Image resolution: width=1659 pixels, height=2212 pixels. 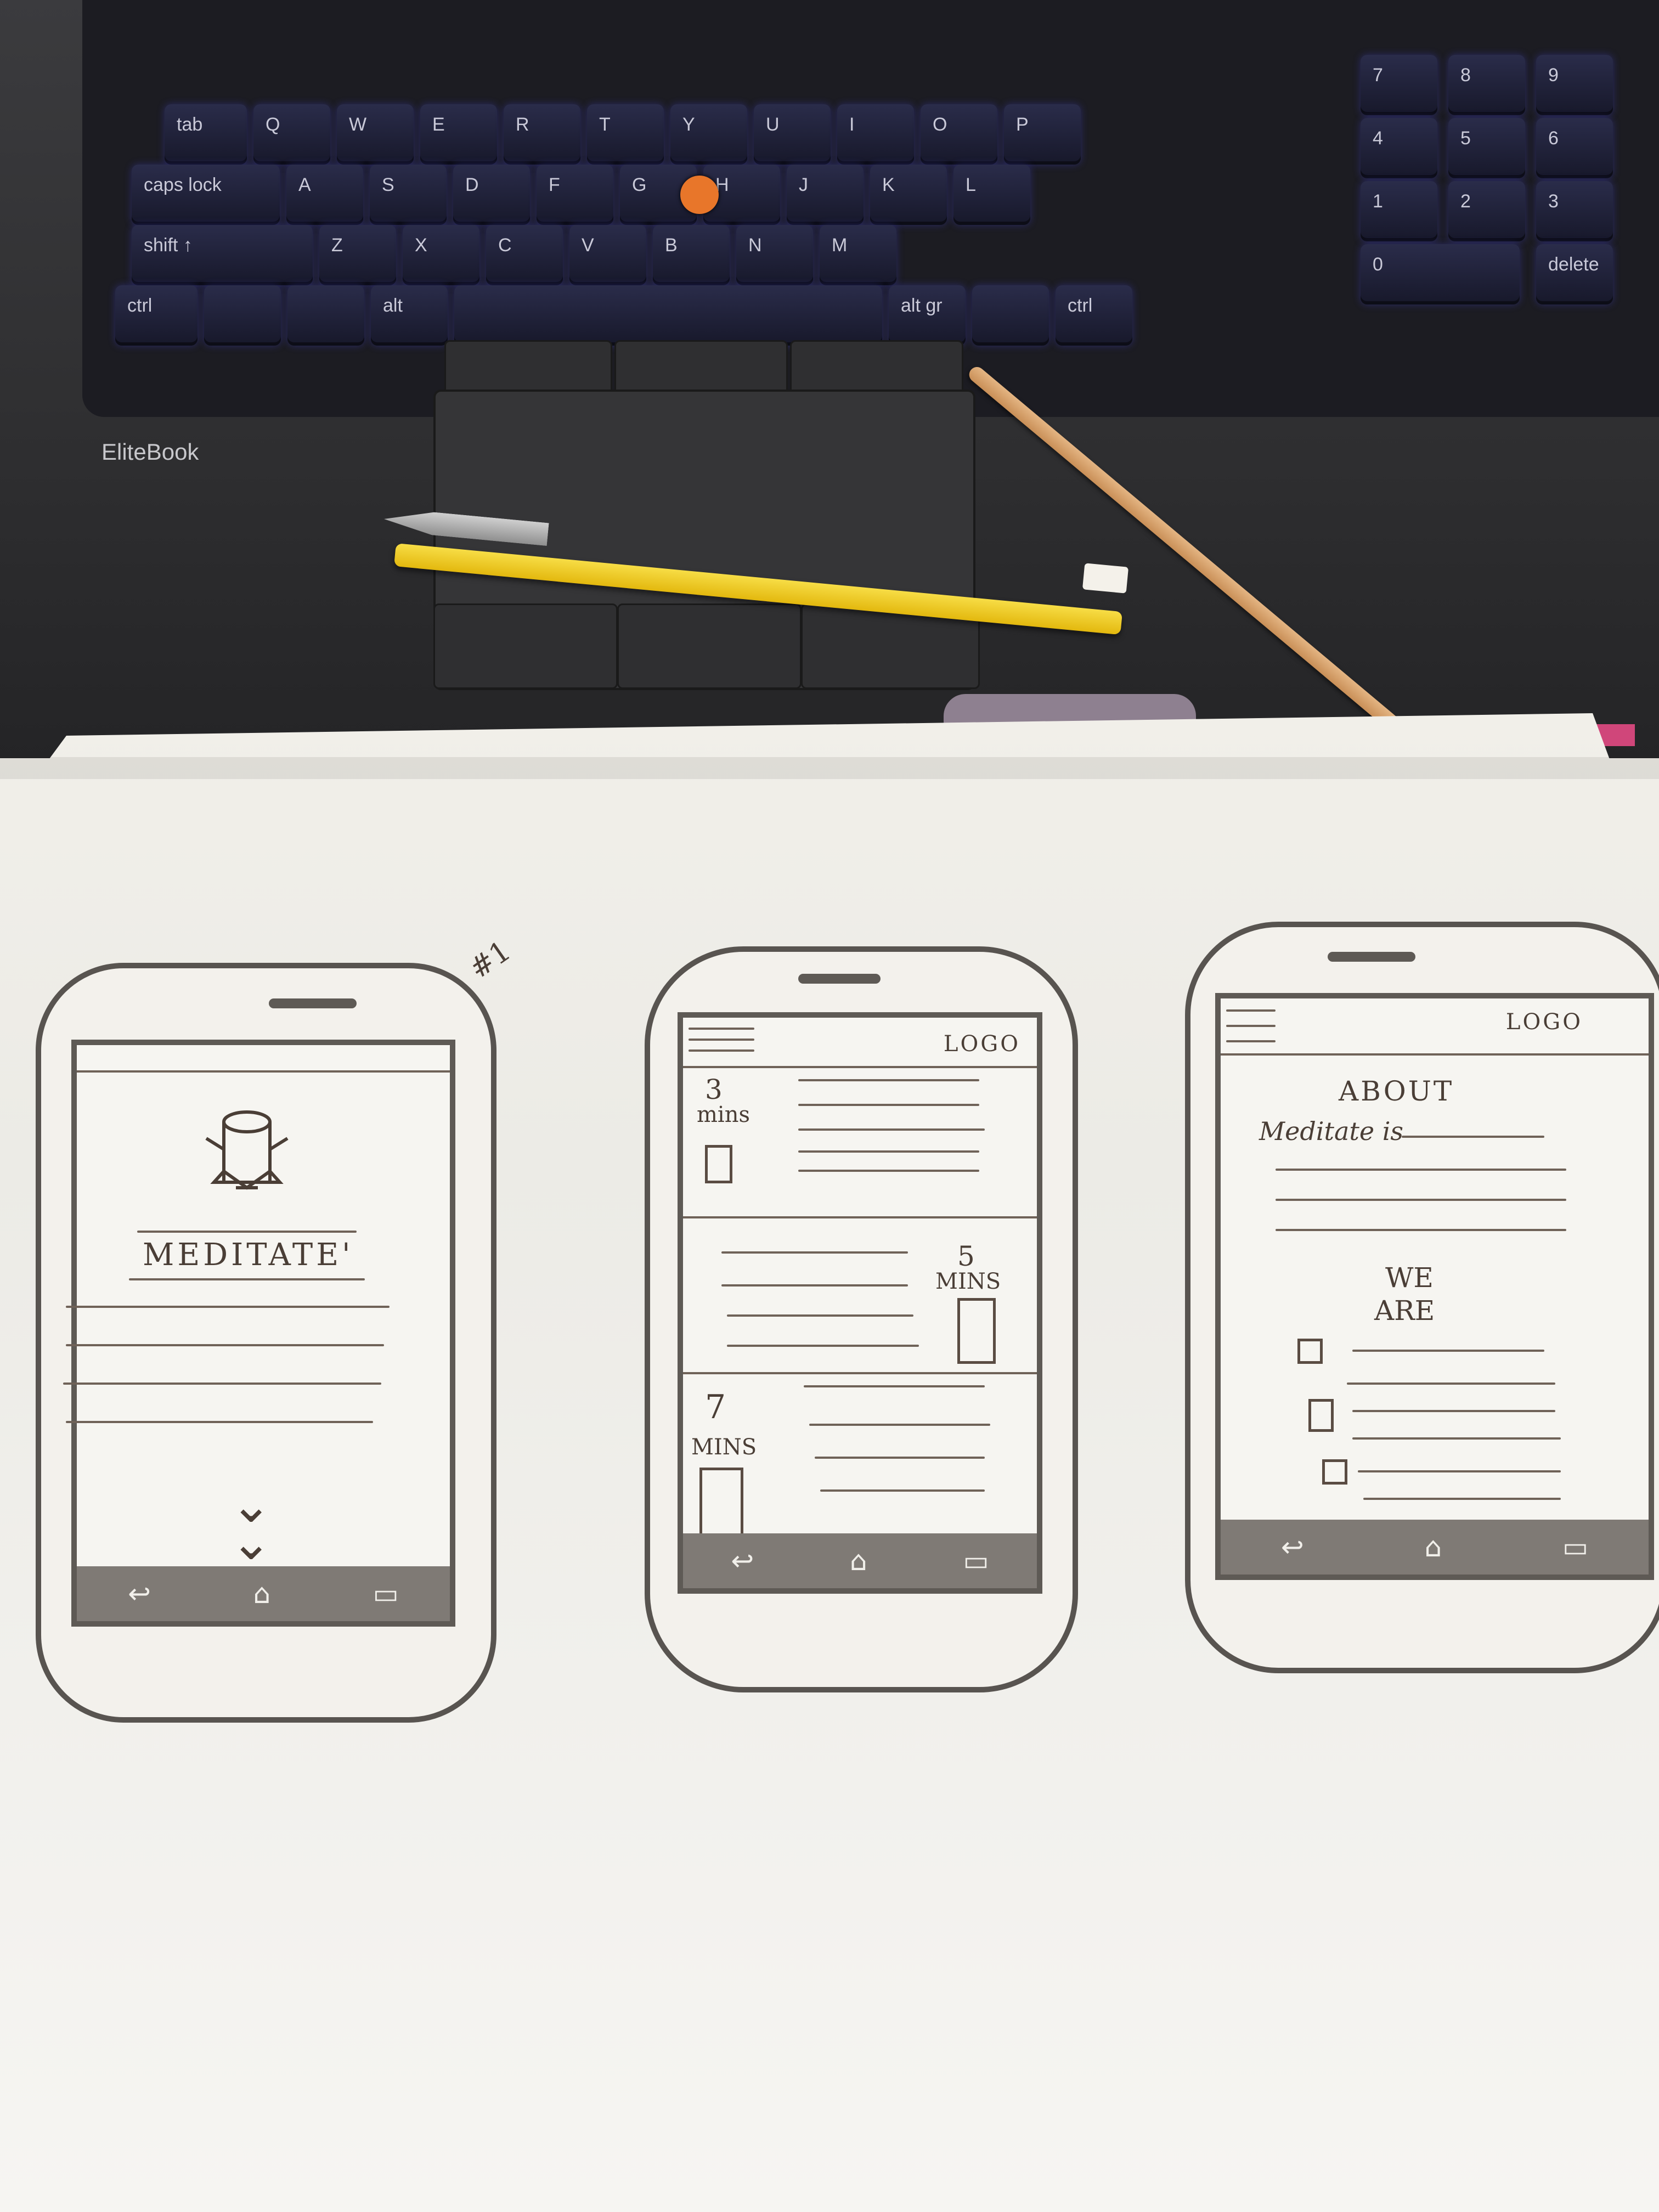 What do you see at coordinates (1575, 274) in the screenshot?
I see `numpad-key: delete` at bounding box center [1575, 274].